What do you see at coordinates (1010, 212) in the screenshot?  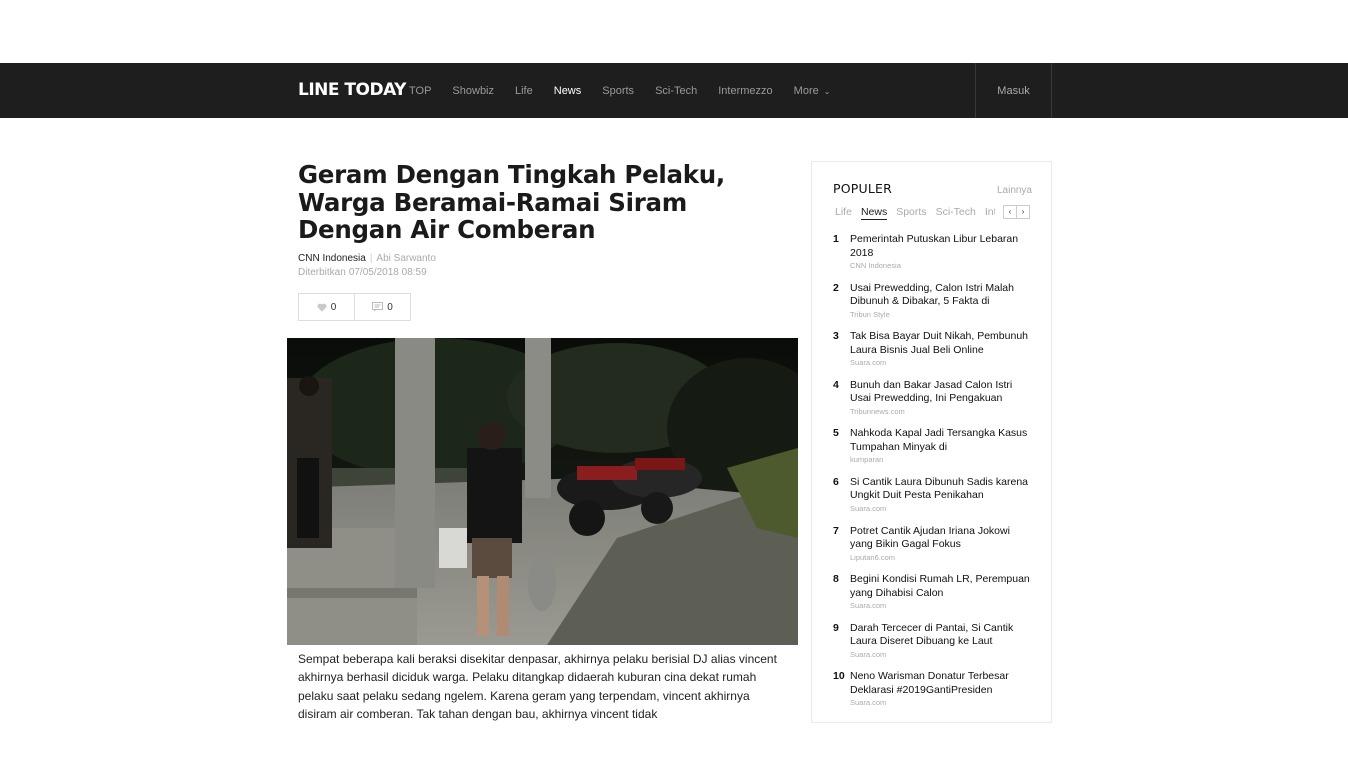 I see `chevron-left-icon: ‹` at bounding box center [1010, 212].